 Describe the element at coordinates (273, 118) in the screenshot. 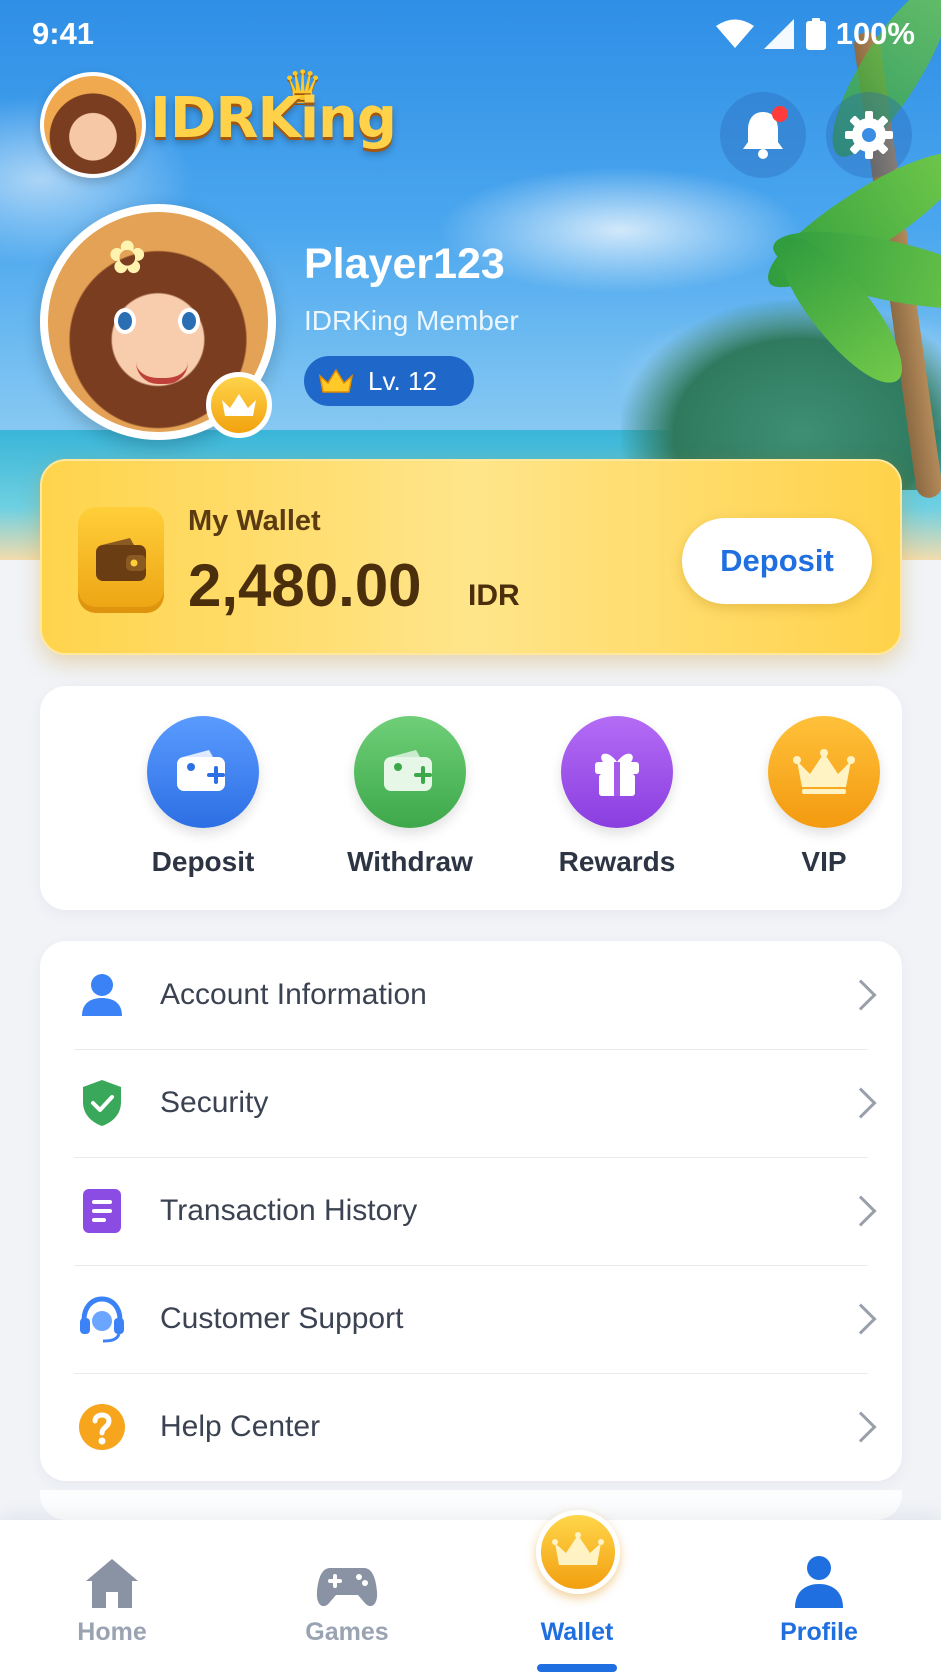

I see `brand-logo: IDRKing` at that location.